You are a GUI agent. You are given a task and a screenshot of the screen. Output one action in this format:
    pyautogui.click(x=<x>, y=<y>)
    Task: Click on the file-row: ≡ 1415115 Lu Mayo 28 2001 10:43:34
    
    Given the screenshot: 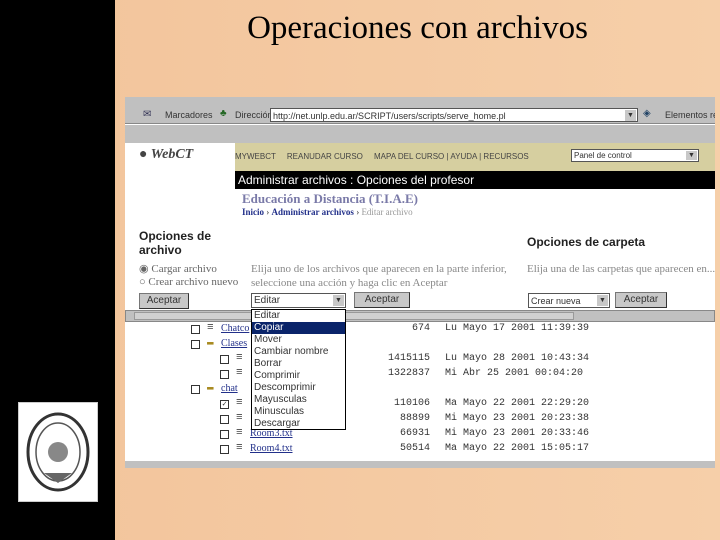 What is the action you would take?
    pyautogui.click(x=420, y=359)
    